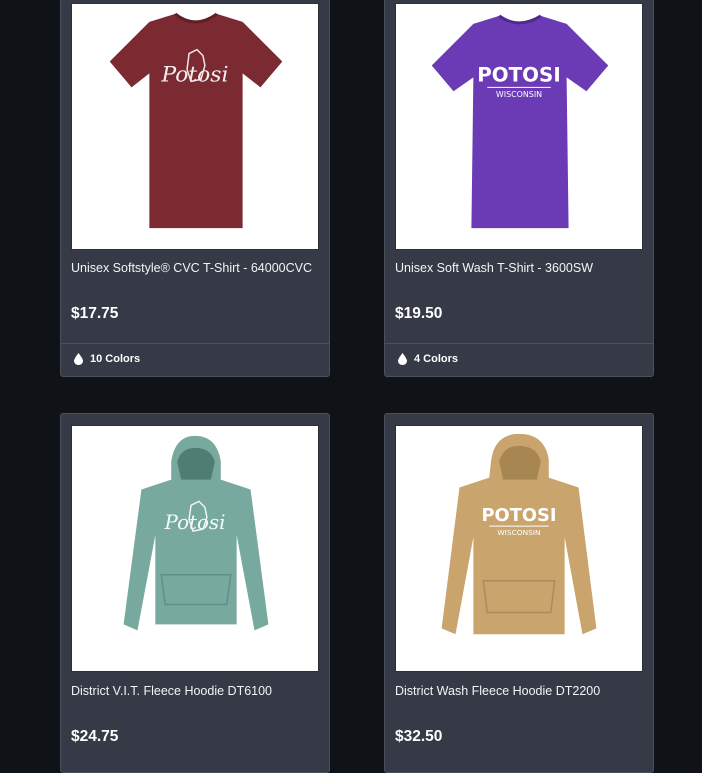  Describe the element at coordinates (171, 691) in the screenshot. I see `product-name: District V.I.T. Fleece Hoodie DT6100` at that location.